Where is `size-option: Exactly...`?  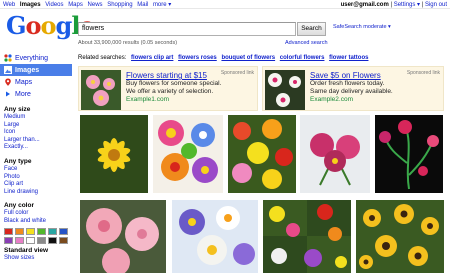 size-option: Exactly... is located at coordinates (38, 148).